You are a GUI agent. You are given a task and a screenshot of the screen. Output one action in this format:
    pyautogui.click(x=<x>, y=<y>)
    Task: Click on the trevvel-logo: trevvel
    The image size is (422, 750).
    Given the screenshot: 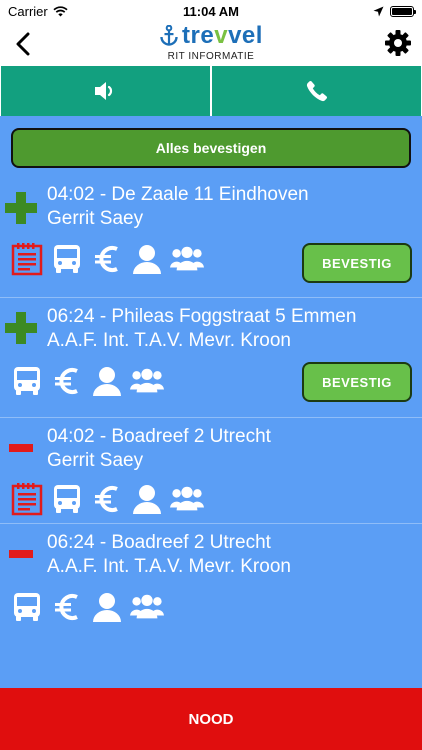 What is the action you would take?
    pyautogui.click(x=211, y=36)
    